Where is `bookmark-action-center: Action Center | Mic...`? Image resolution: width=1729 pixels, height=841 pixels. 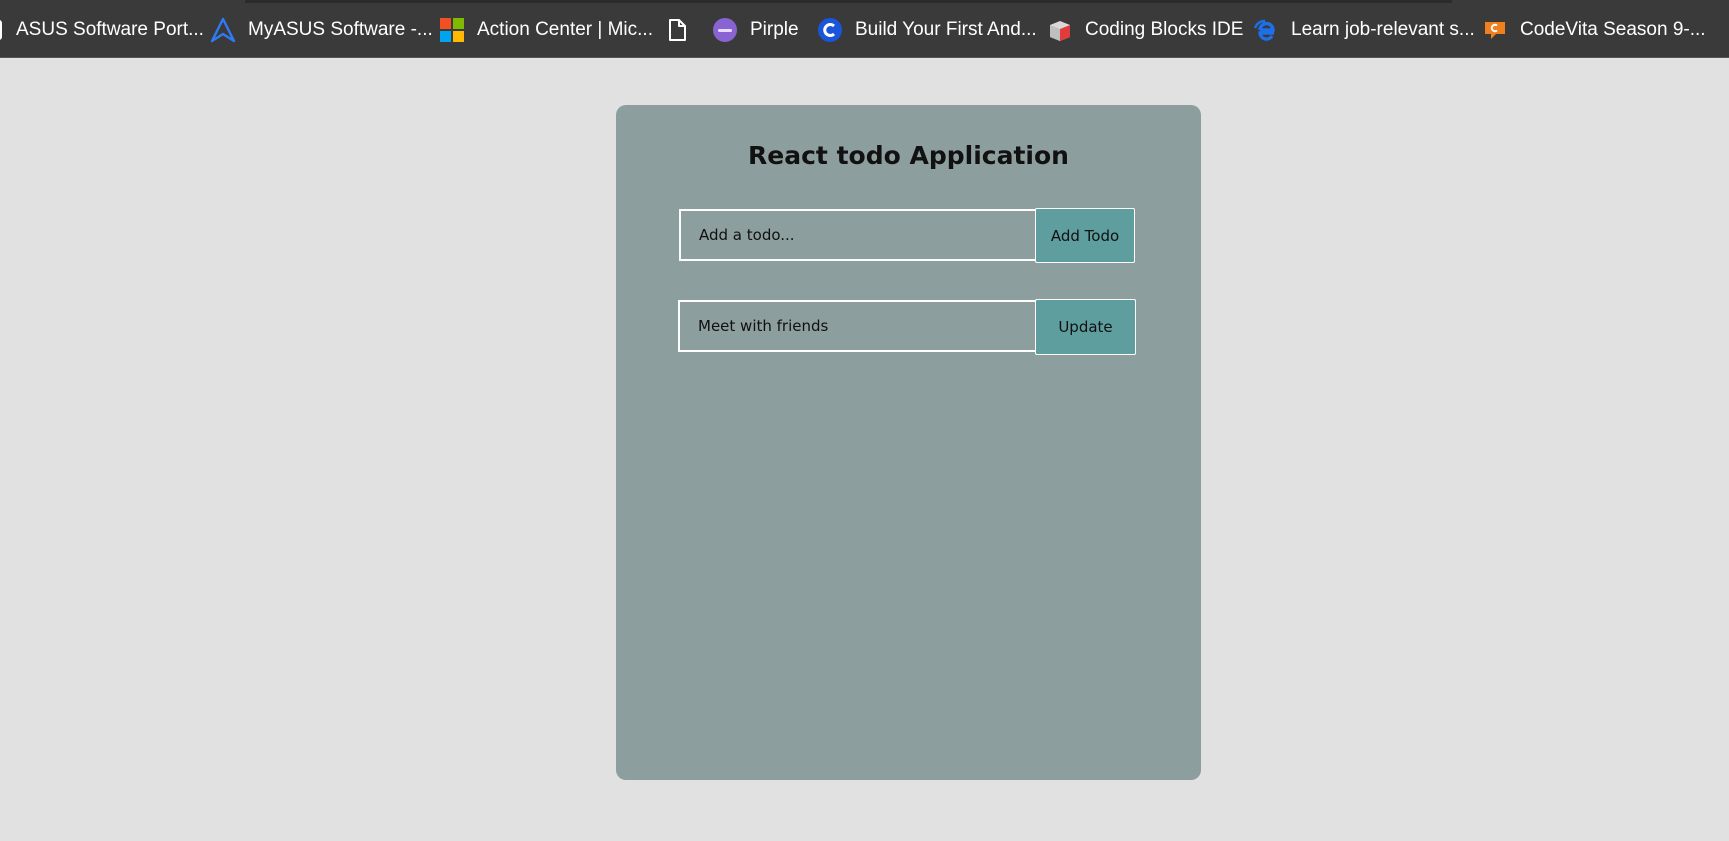 bookmark-action-center: Action Center | Mic... is located at coordinates (546, 30).